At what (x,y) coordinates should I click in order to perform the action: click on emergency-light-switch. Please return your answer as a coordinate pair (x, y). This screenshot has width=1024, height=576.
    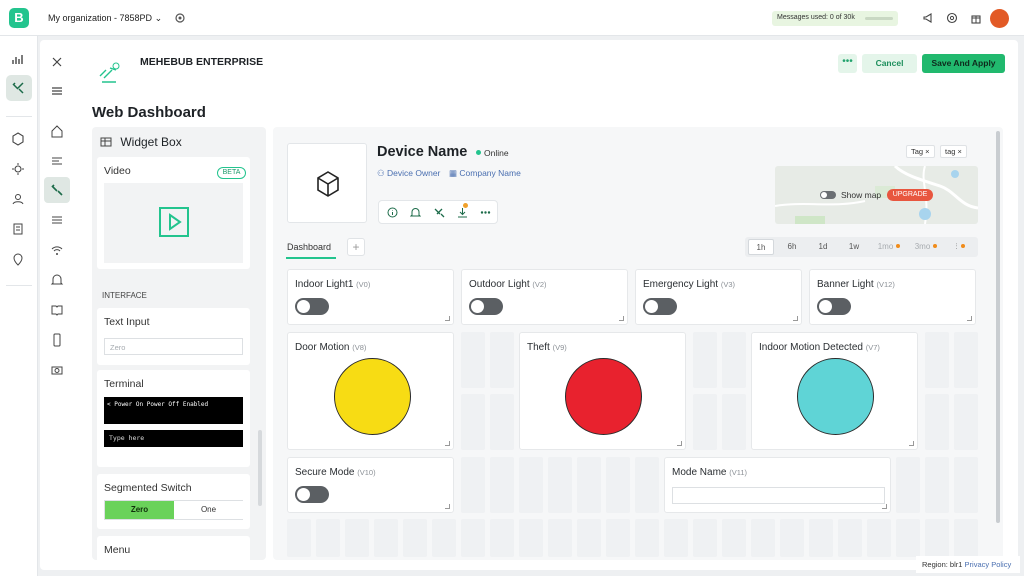
    Looking at the image, I should click on (660, 306).